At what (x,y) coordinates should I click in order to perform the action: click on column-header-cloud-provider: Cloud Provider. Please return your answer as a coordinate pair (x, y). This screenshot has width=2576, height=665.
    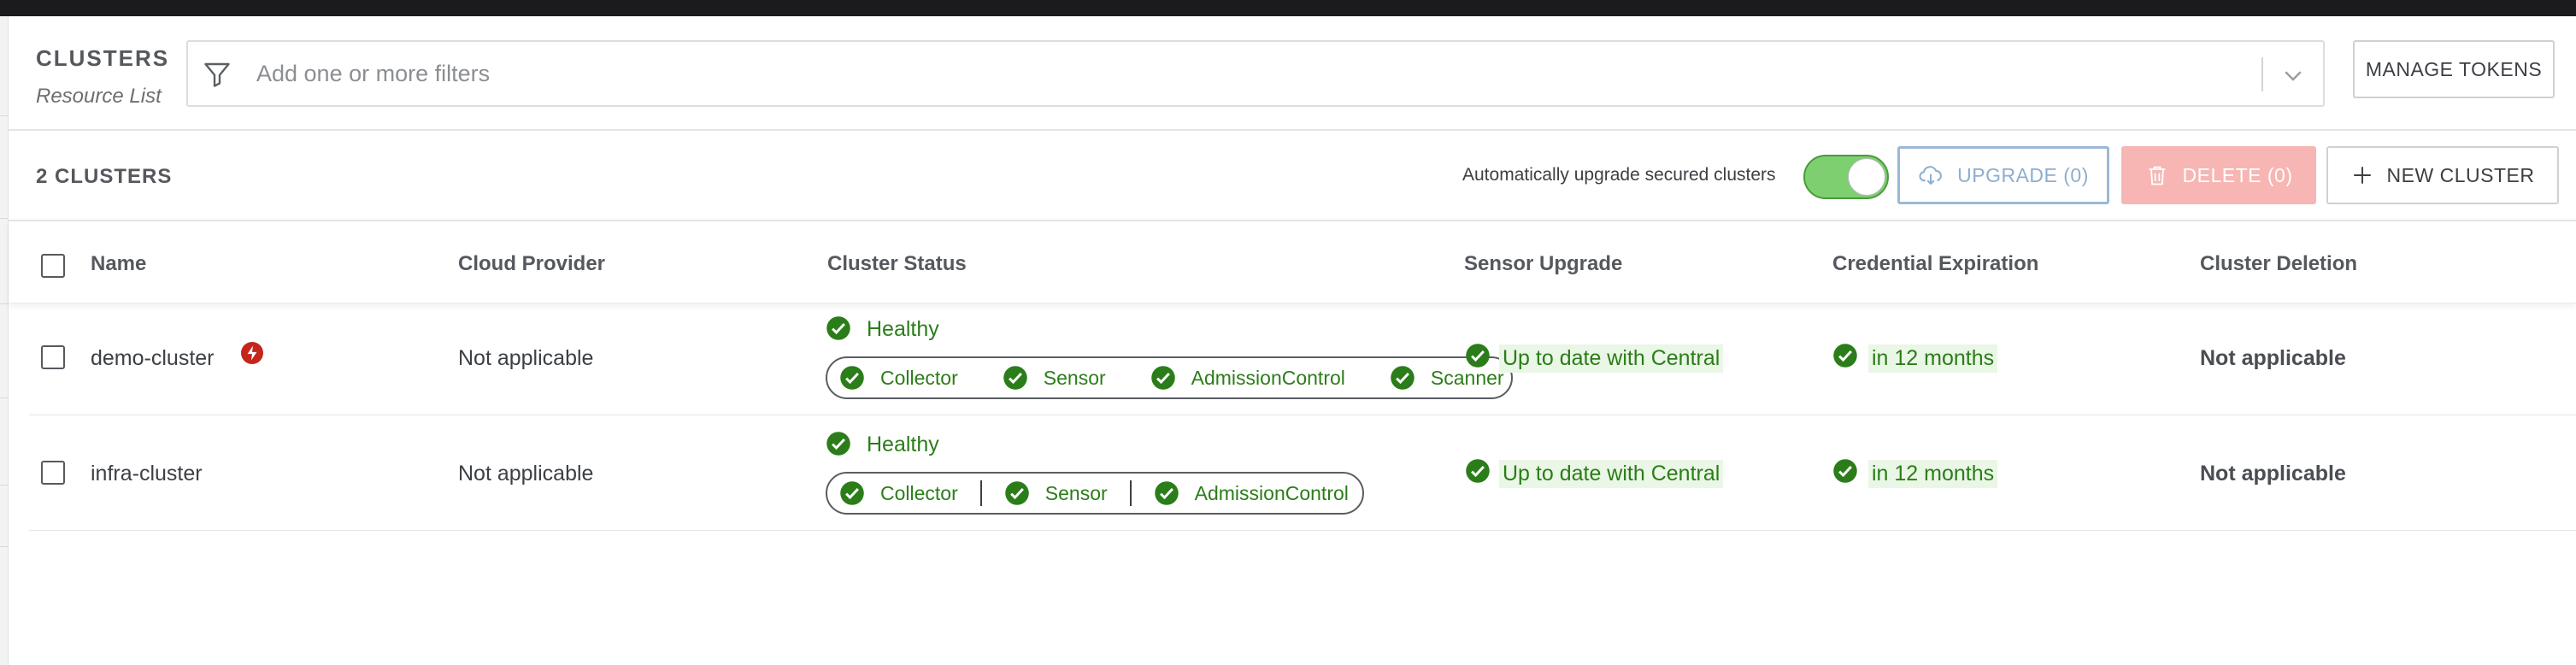
    Looking at the image, I should click on (531, 264).